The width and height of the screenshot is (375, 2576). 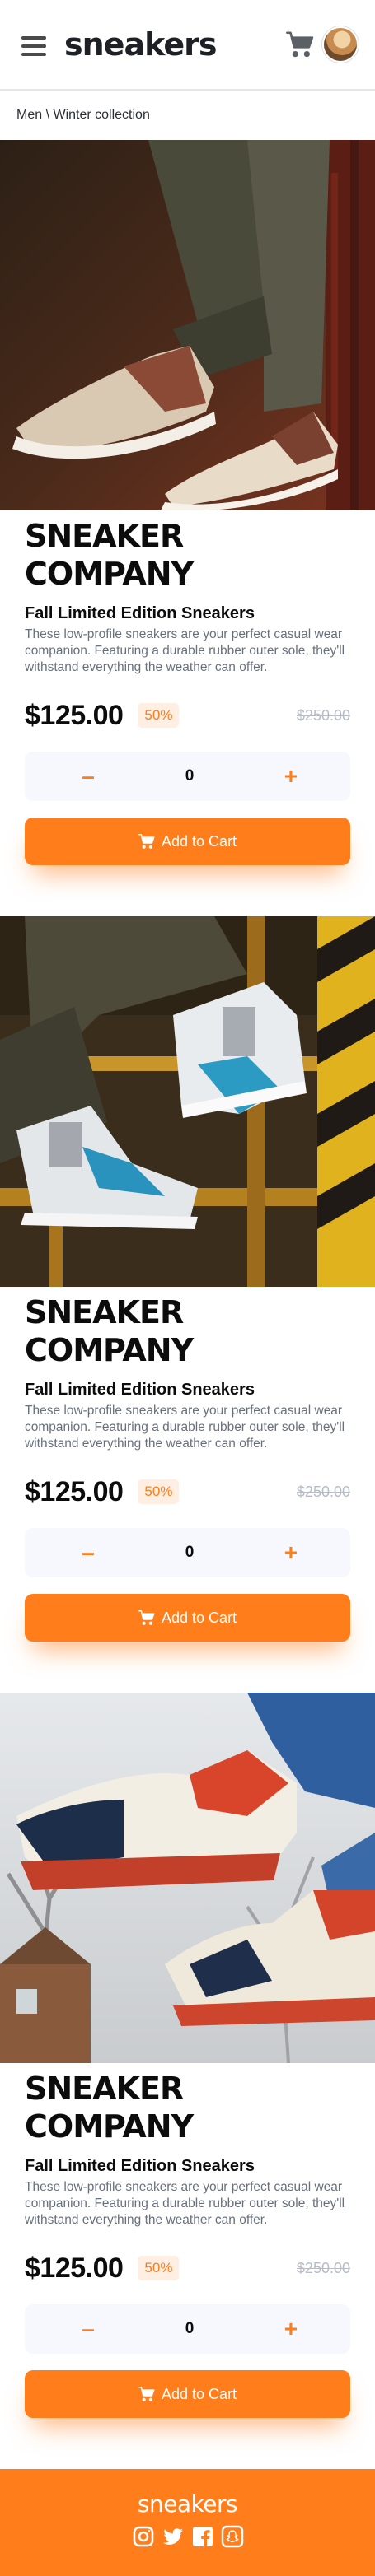 I want to click on header: sneakers, so click(x=187, y=45).